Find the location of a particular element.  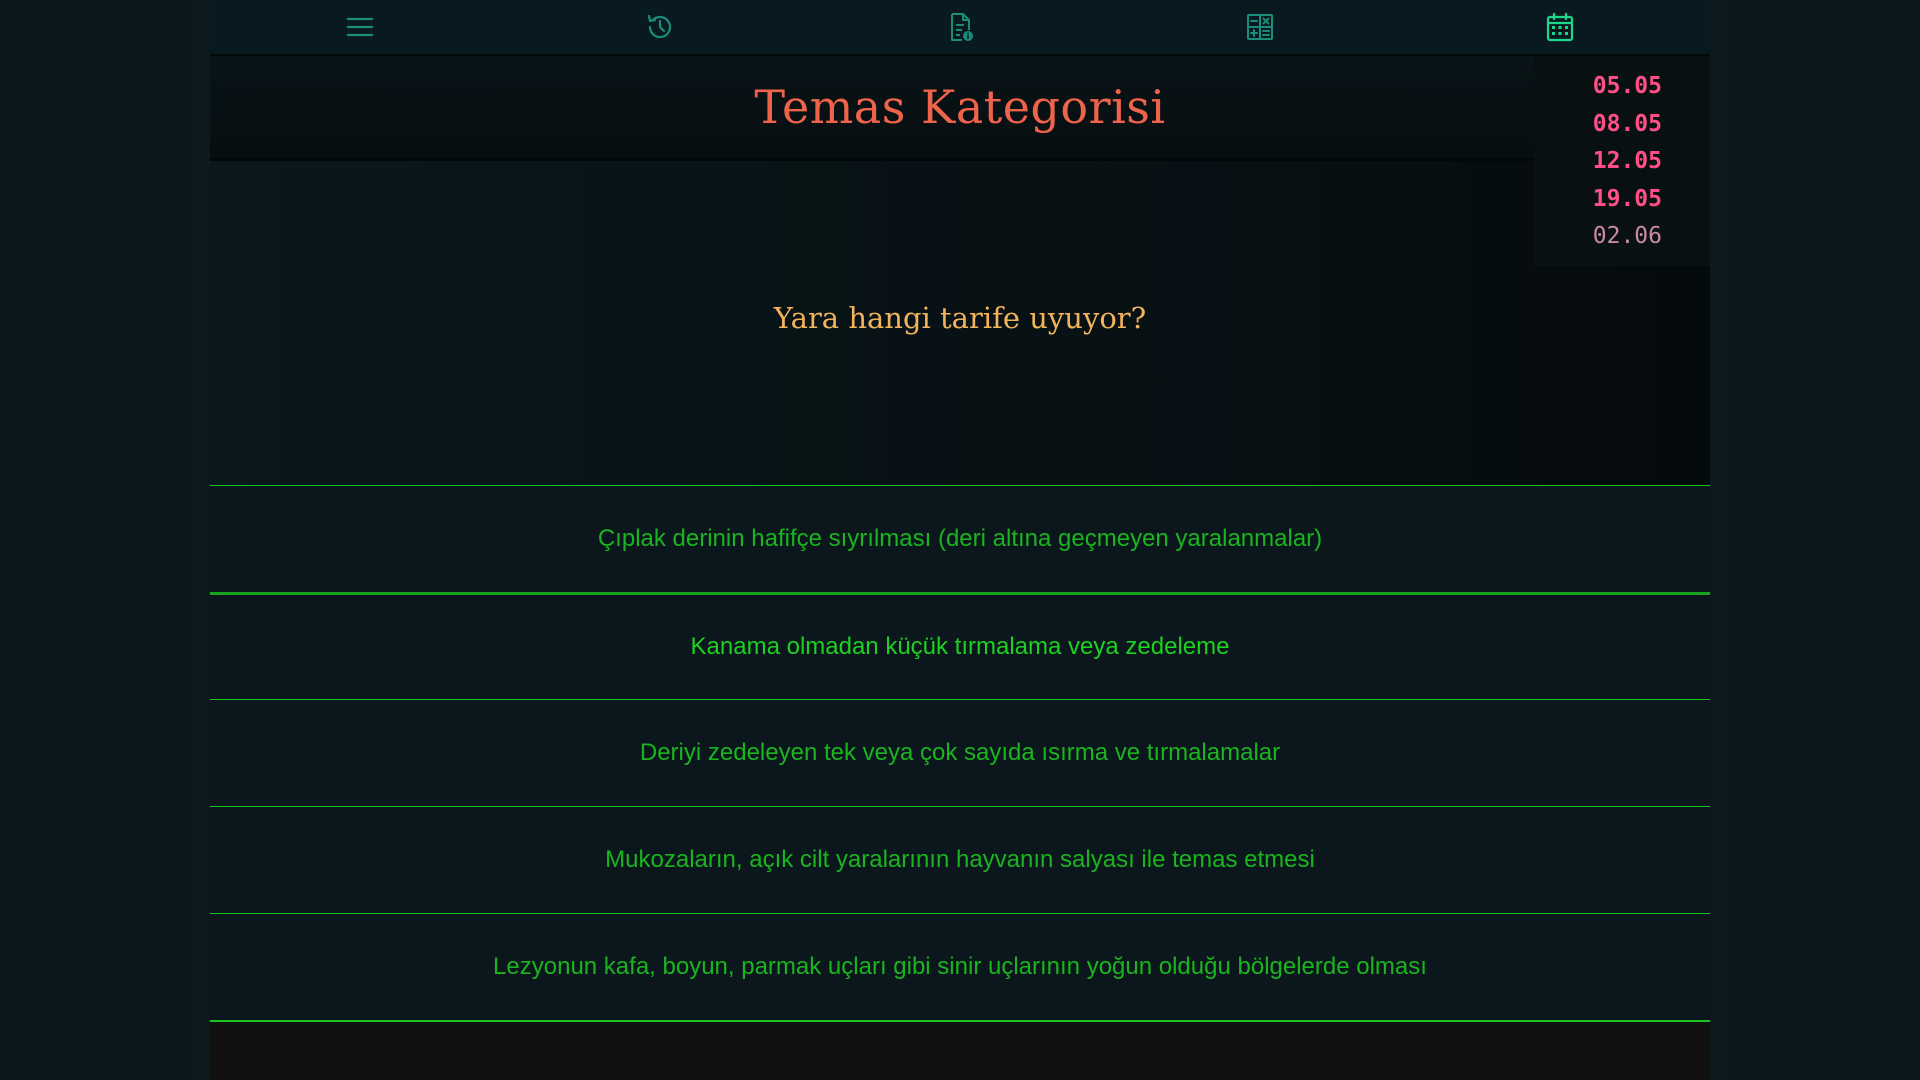

nav-history-button is located at coordinates (660, 27).